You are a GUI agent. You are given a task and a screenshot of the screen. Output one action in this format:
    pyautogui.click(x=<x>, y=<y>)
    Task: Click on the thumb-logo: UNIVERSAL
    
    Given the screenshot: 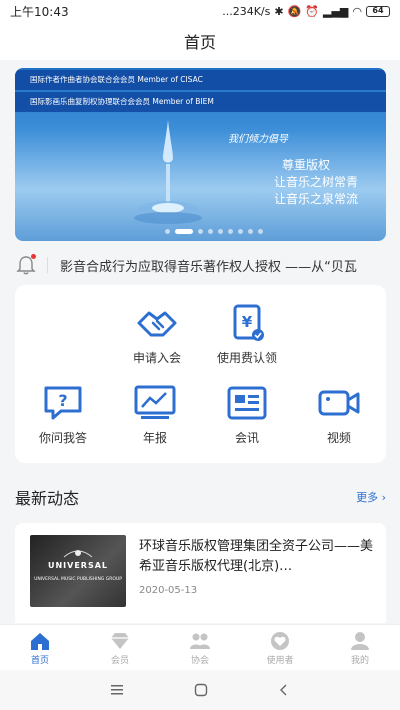 What is the action you would take?
    pyautogui.click(x=78, y=565)
    